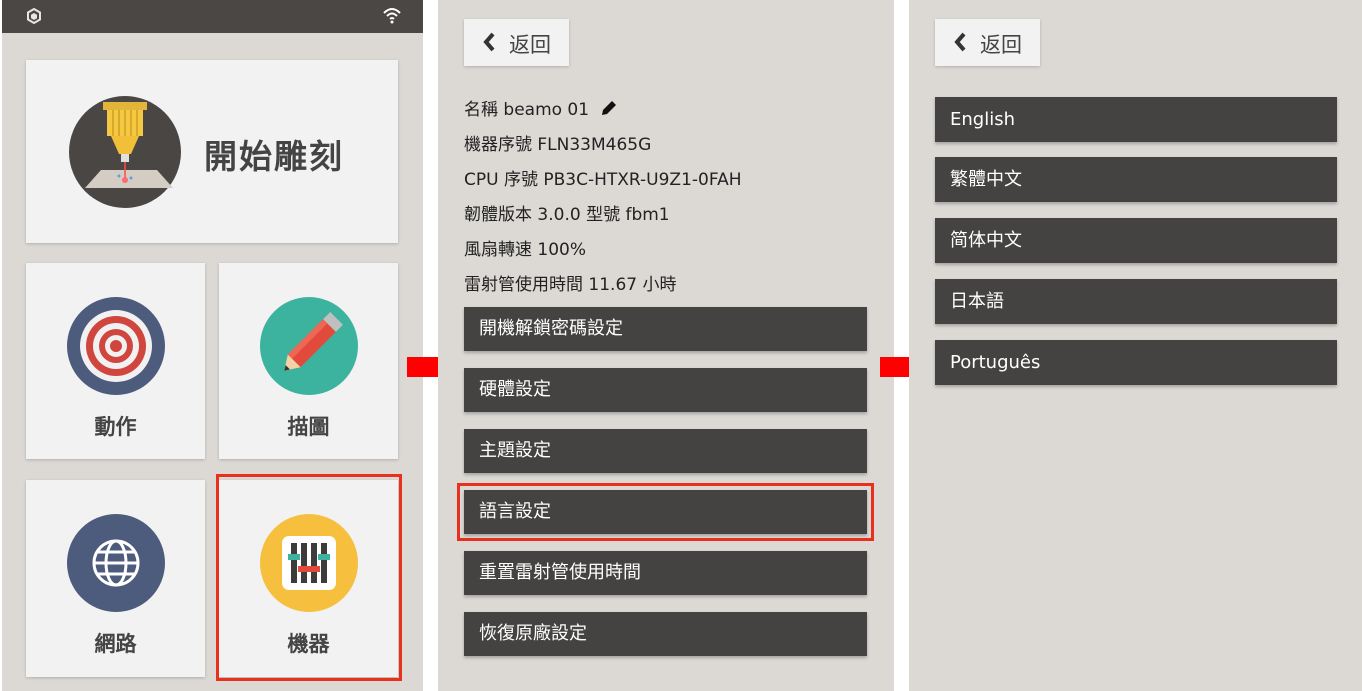 The height and width of the screenshot is (691, 1362). What do you see at coordinates (558, 145) in the screenshot?
I see `serial-number: 機器序號 FLN33M465G` at bounding box center [558, 145].